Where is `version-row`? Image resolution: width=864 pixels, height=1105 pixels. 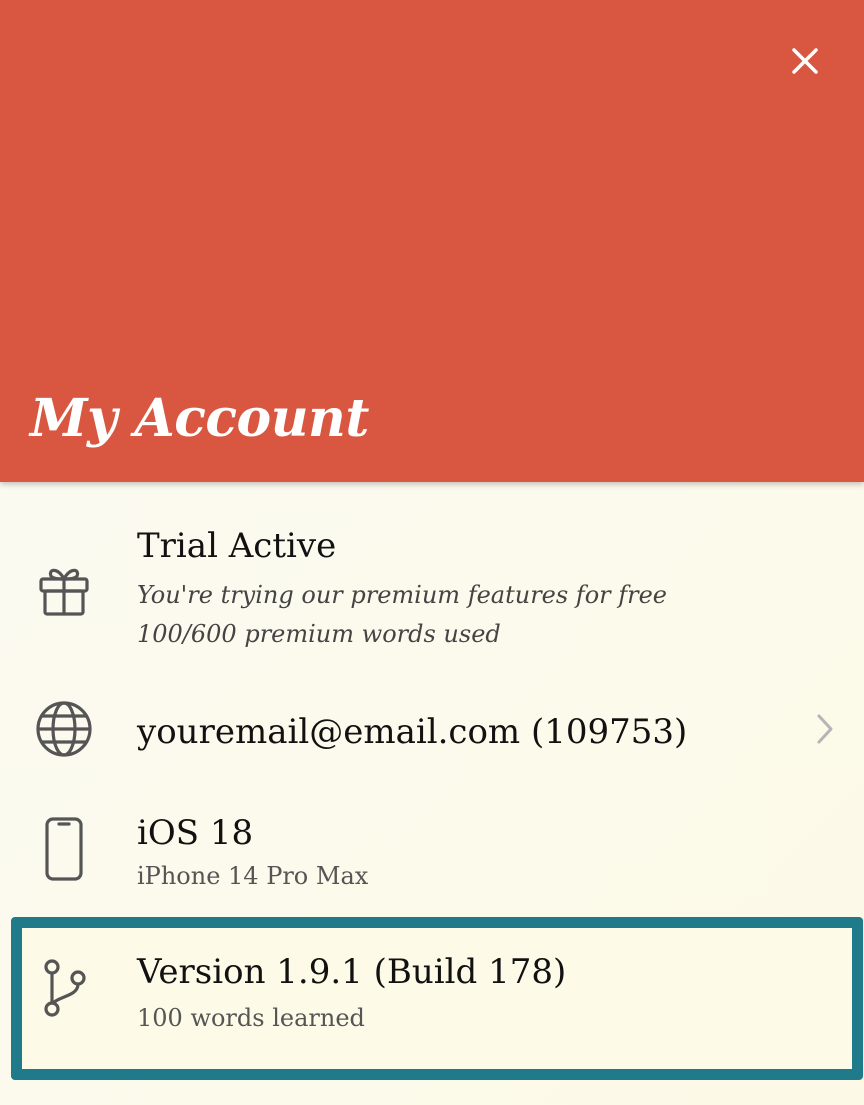
version-row is located at coordinates (437, 998).